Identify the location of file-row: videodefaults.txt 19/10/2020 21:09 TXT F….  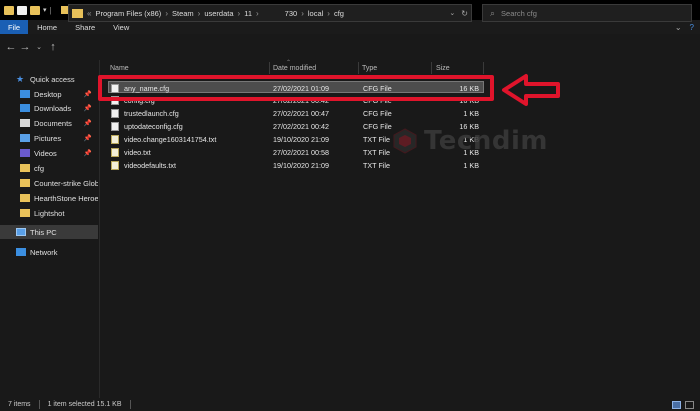
(296, 165).